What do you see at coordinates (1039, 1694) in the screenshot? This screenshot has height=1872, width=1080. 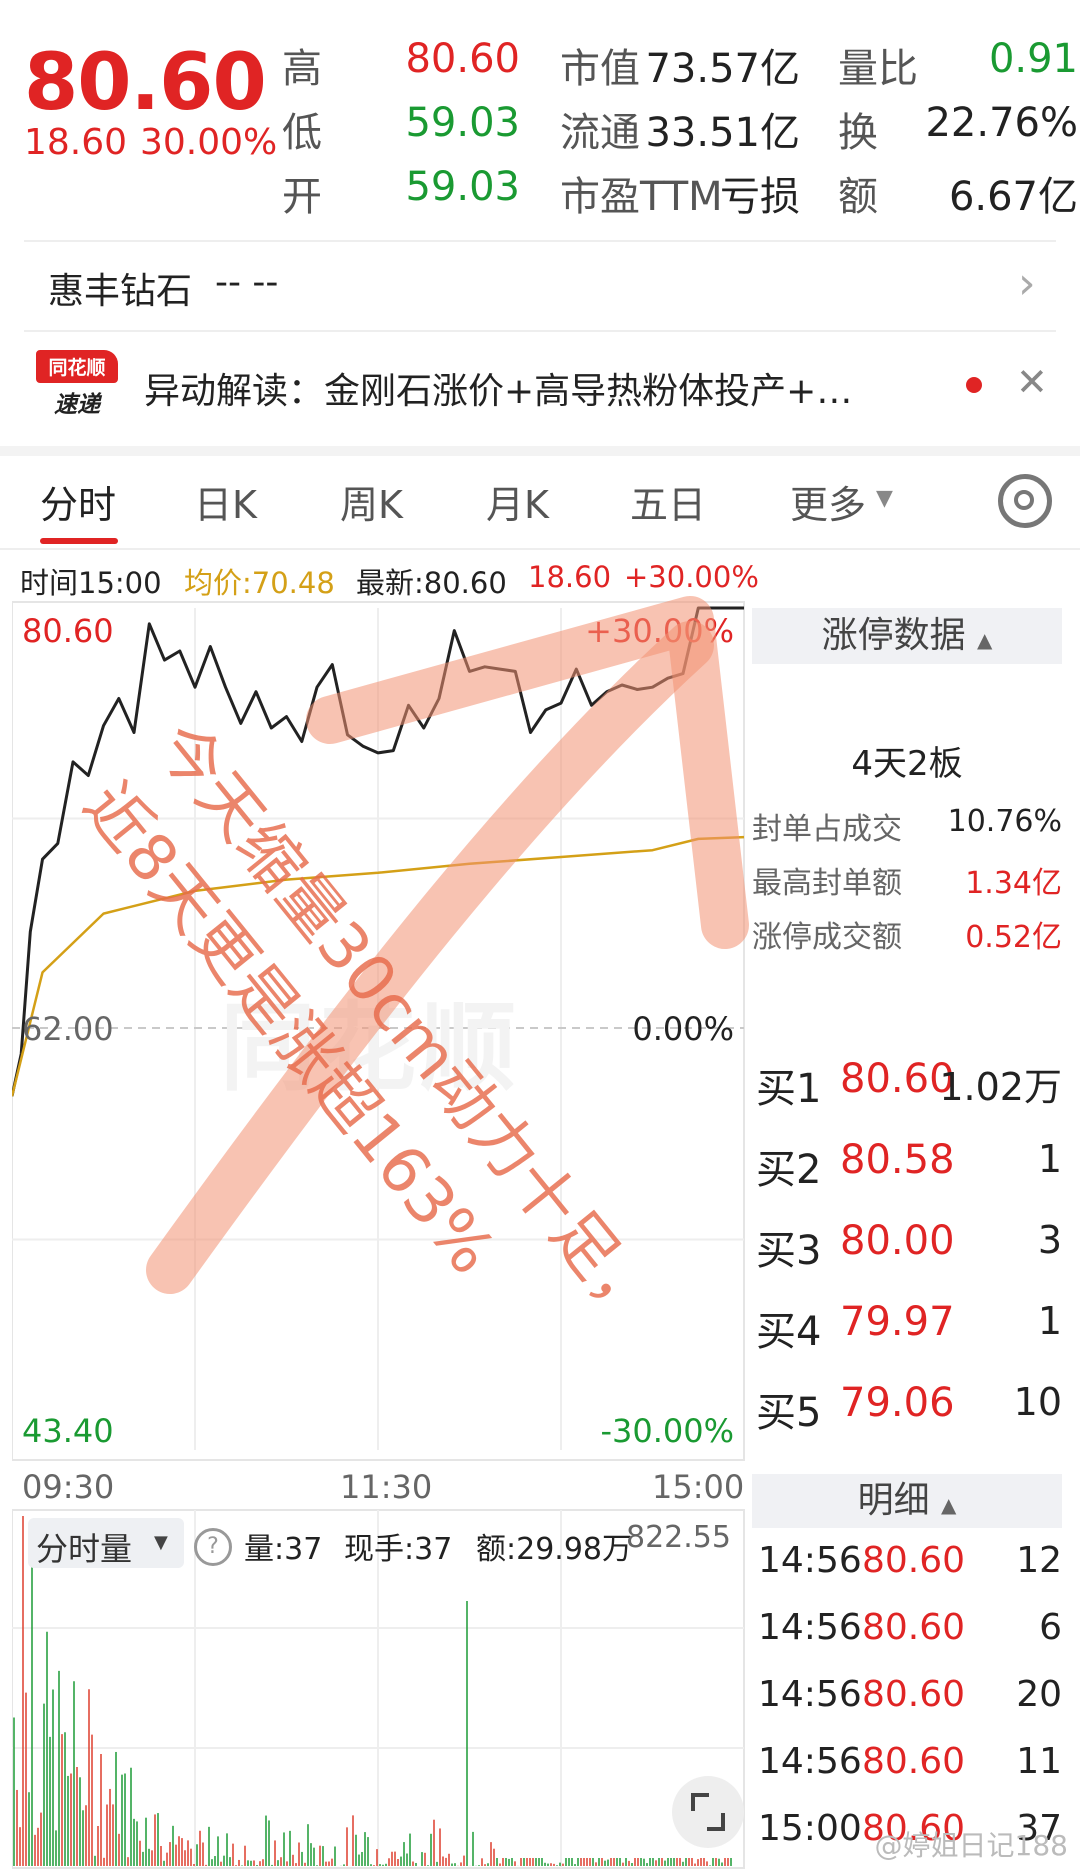 I see `detail-volume: 20` at bounding box center [1039, 1694].